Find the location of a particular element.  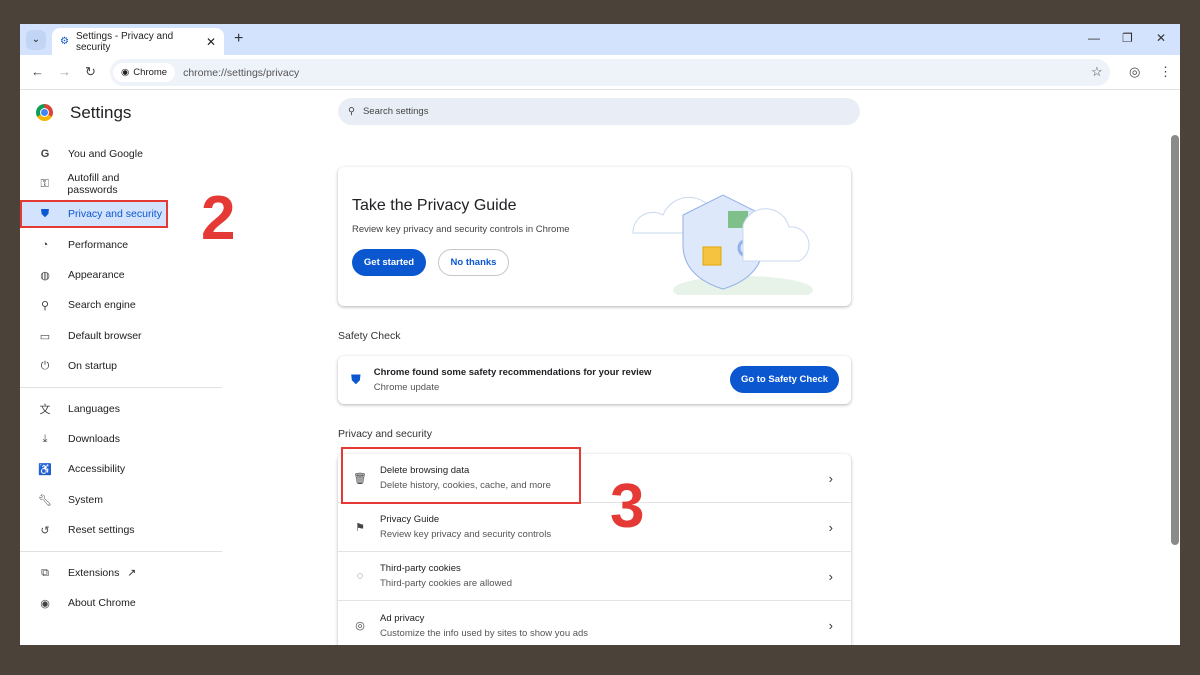

sidebar-item-on-startup: ⏻ On startup is located at coordinates (94, 366).